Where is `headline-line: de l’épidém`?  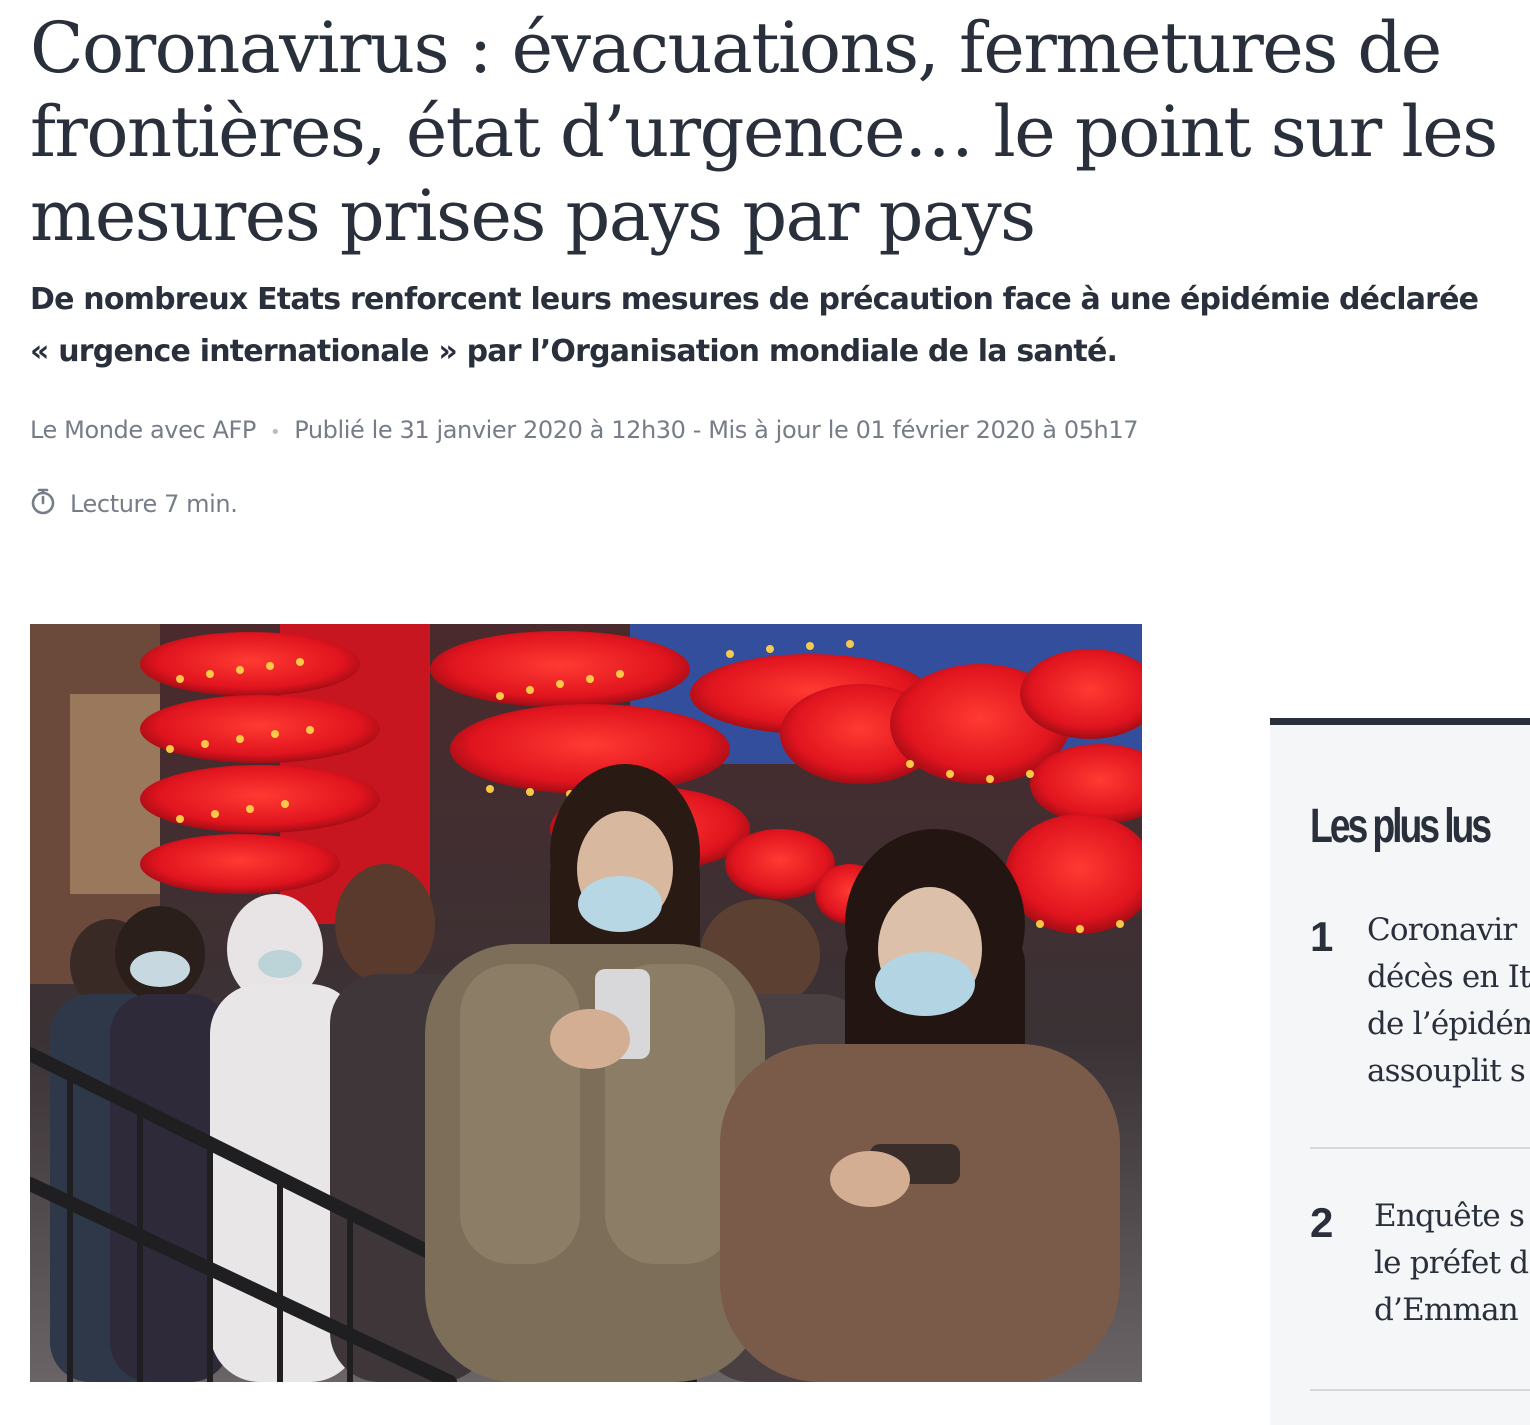 headline-line: de l’épidém is located at coordinates (1448, 1024).